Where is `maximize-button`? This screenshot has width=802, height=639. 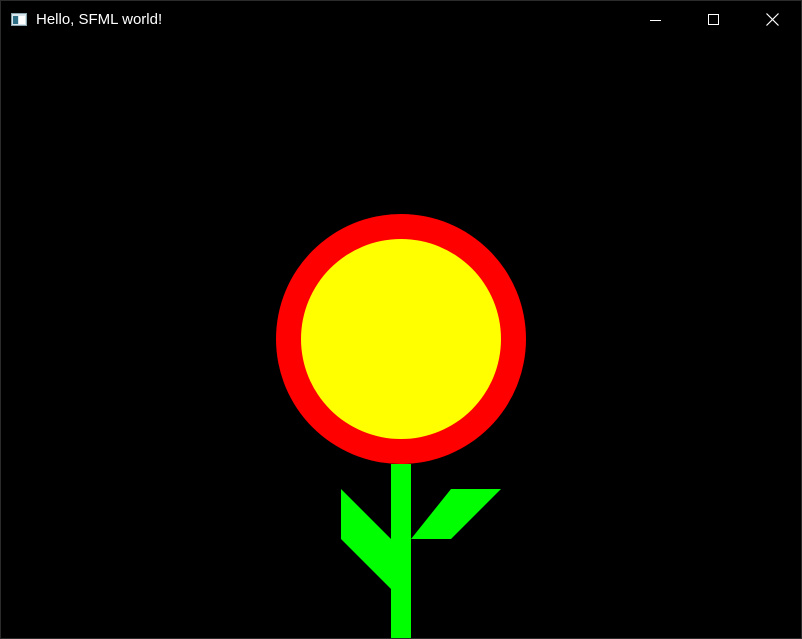 maximize-button is located at coordinates (714, 19).